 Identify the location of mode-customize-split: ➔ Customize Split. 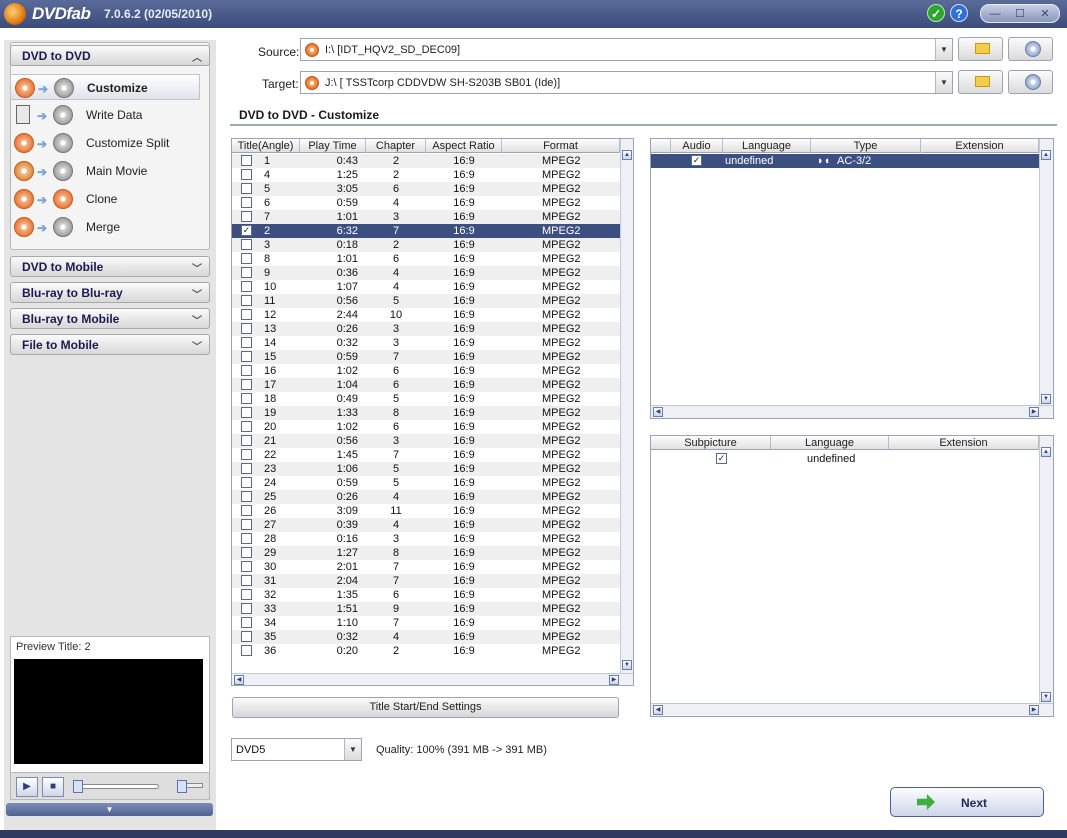
(105, 143).